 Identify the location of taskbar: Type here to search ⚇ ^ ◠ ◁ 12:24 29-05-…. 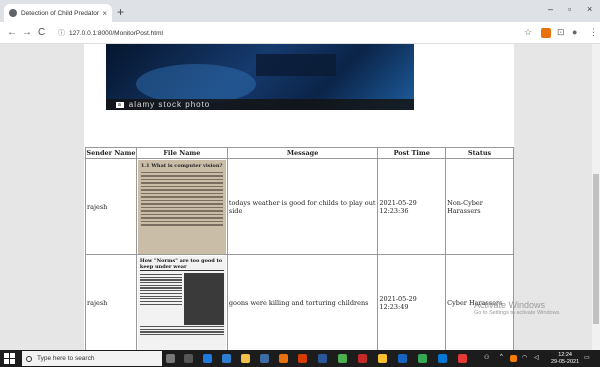
(300, 358).